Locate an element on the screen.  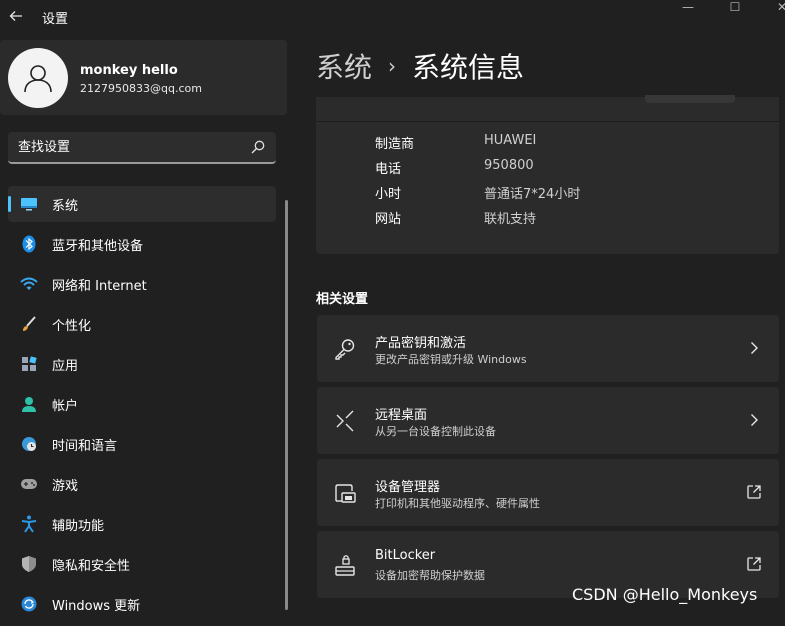
info-key: 小时 is located at coordinates (388, 194).